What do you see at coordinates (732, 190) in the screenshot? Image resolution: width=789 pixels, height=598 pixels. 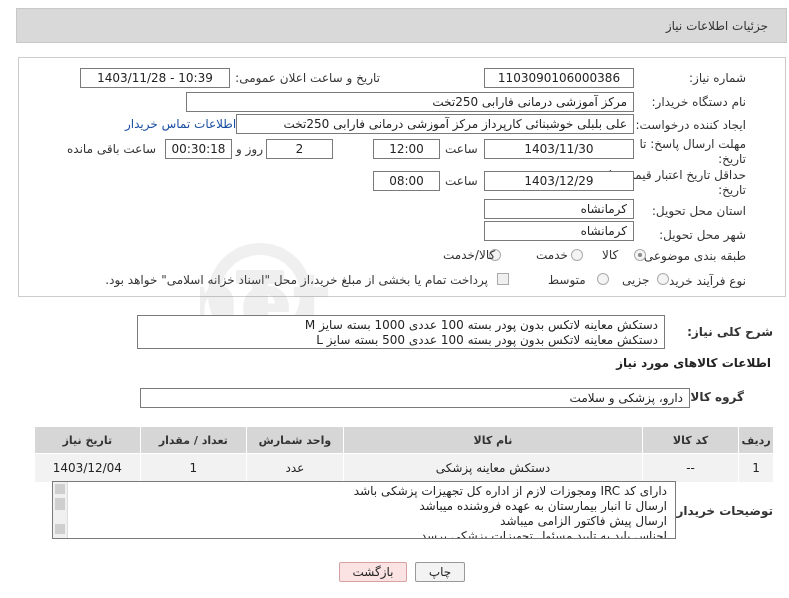 I see `validity-label-date: تاریخ:` at bounding box center [732, 190].